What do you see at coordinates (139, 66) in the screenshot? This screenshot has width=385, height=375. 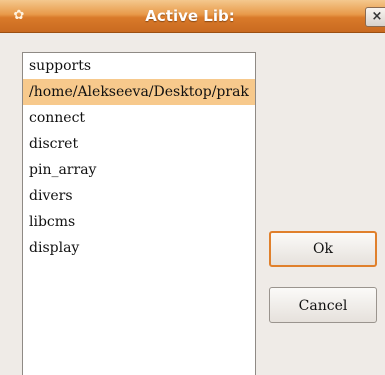 I see `list-item: supports` at bounding box center [139, 66].